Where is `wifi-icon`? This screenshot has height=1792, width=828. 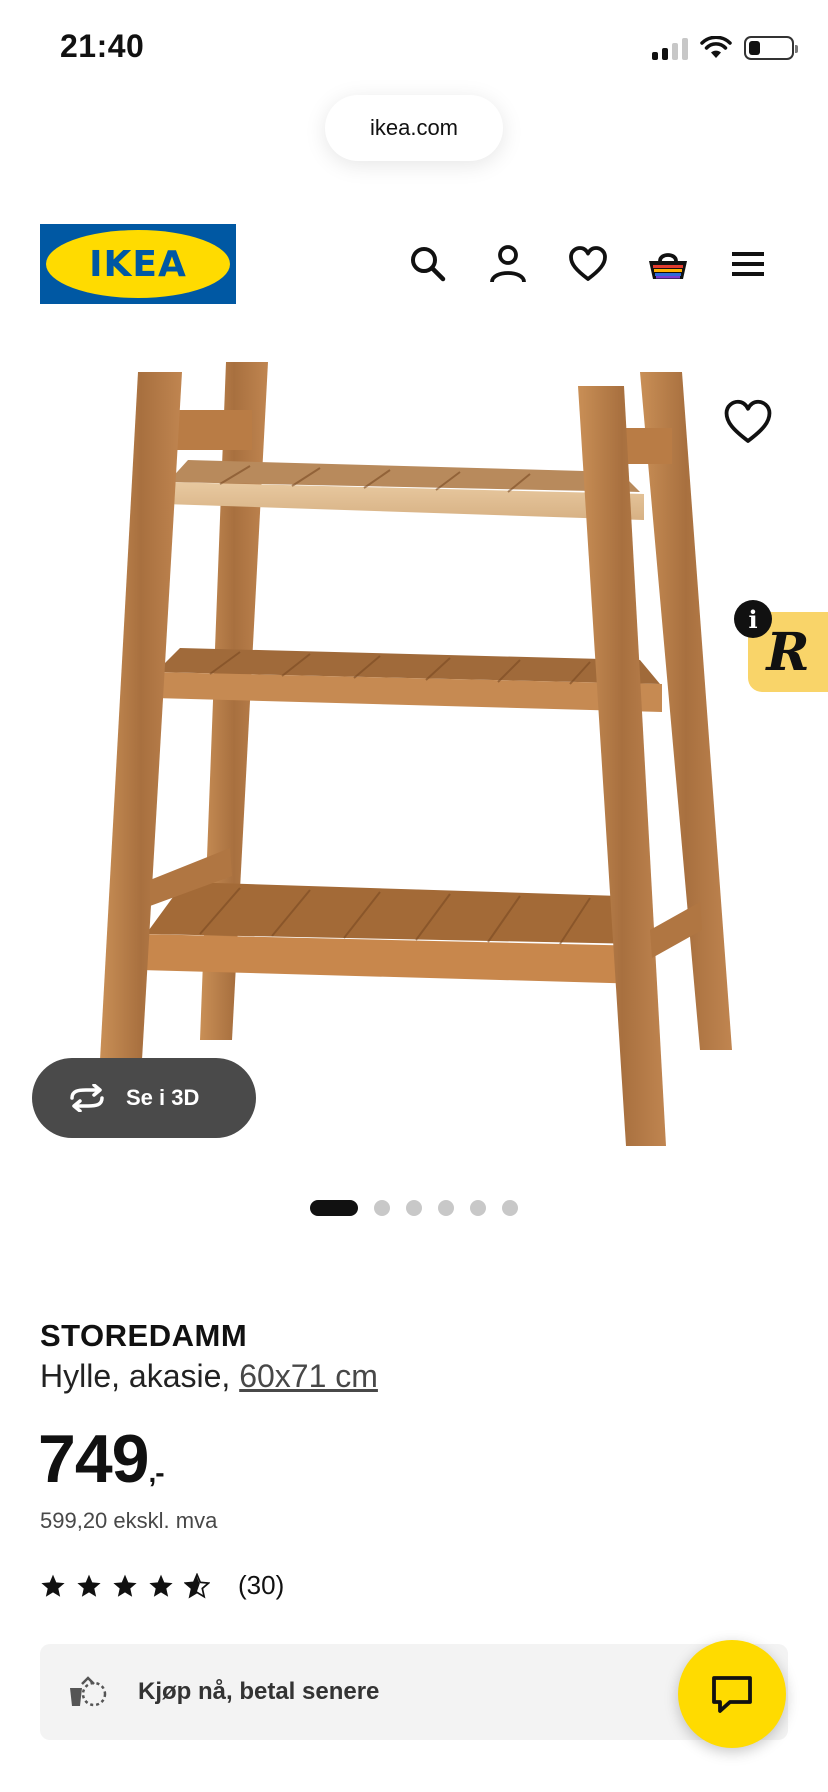
wifi-icon is located at coordinates (716, 47).